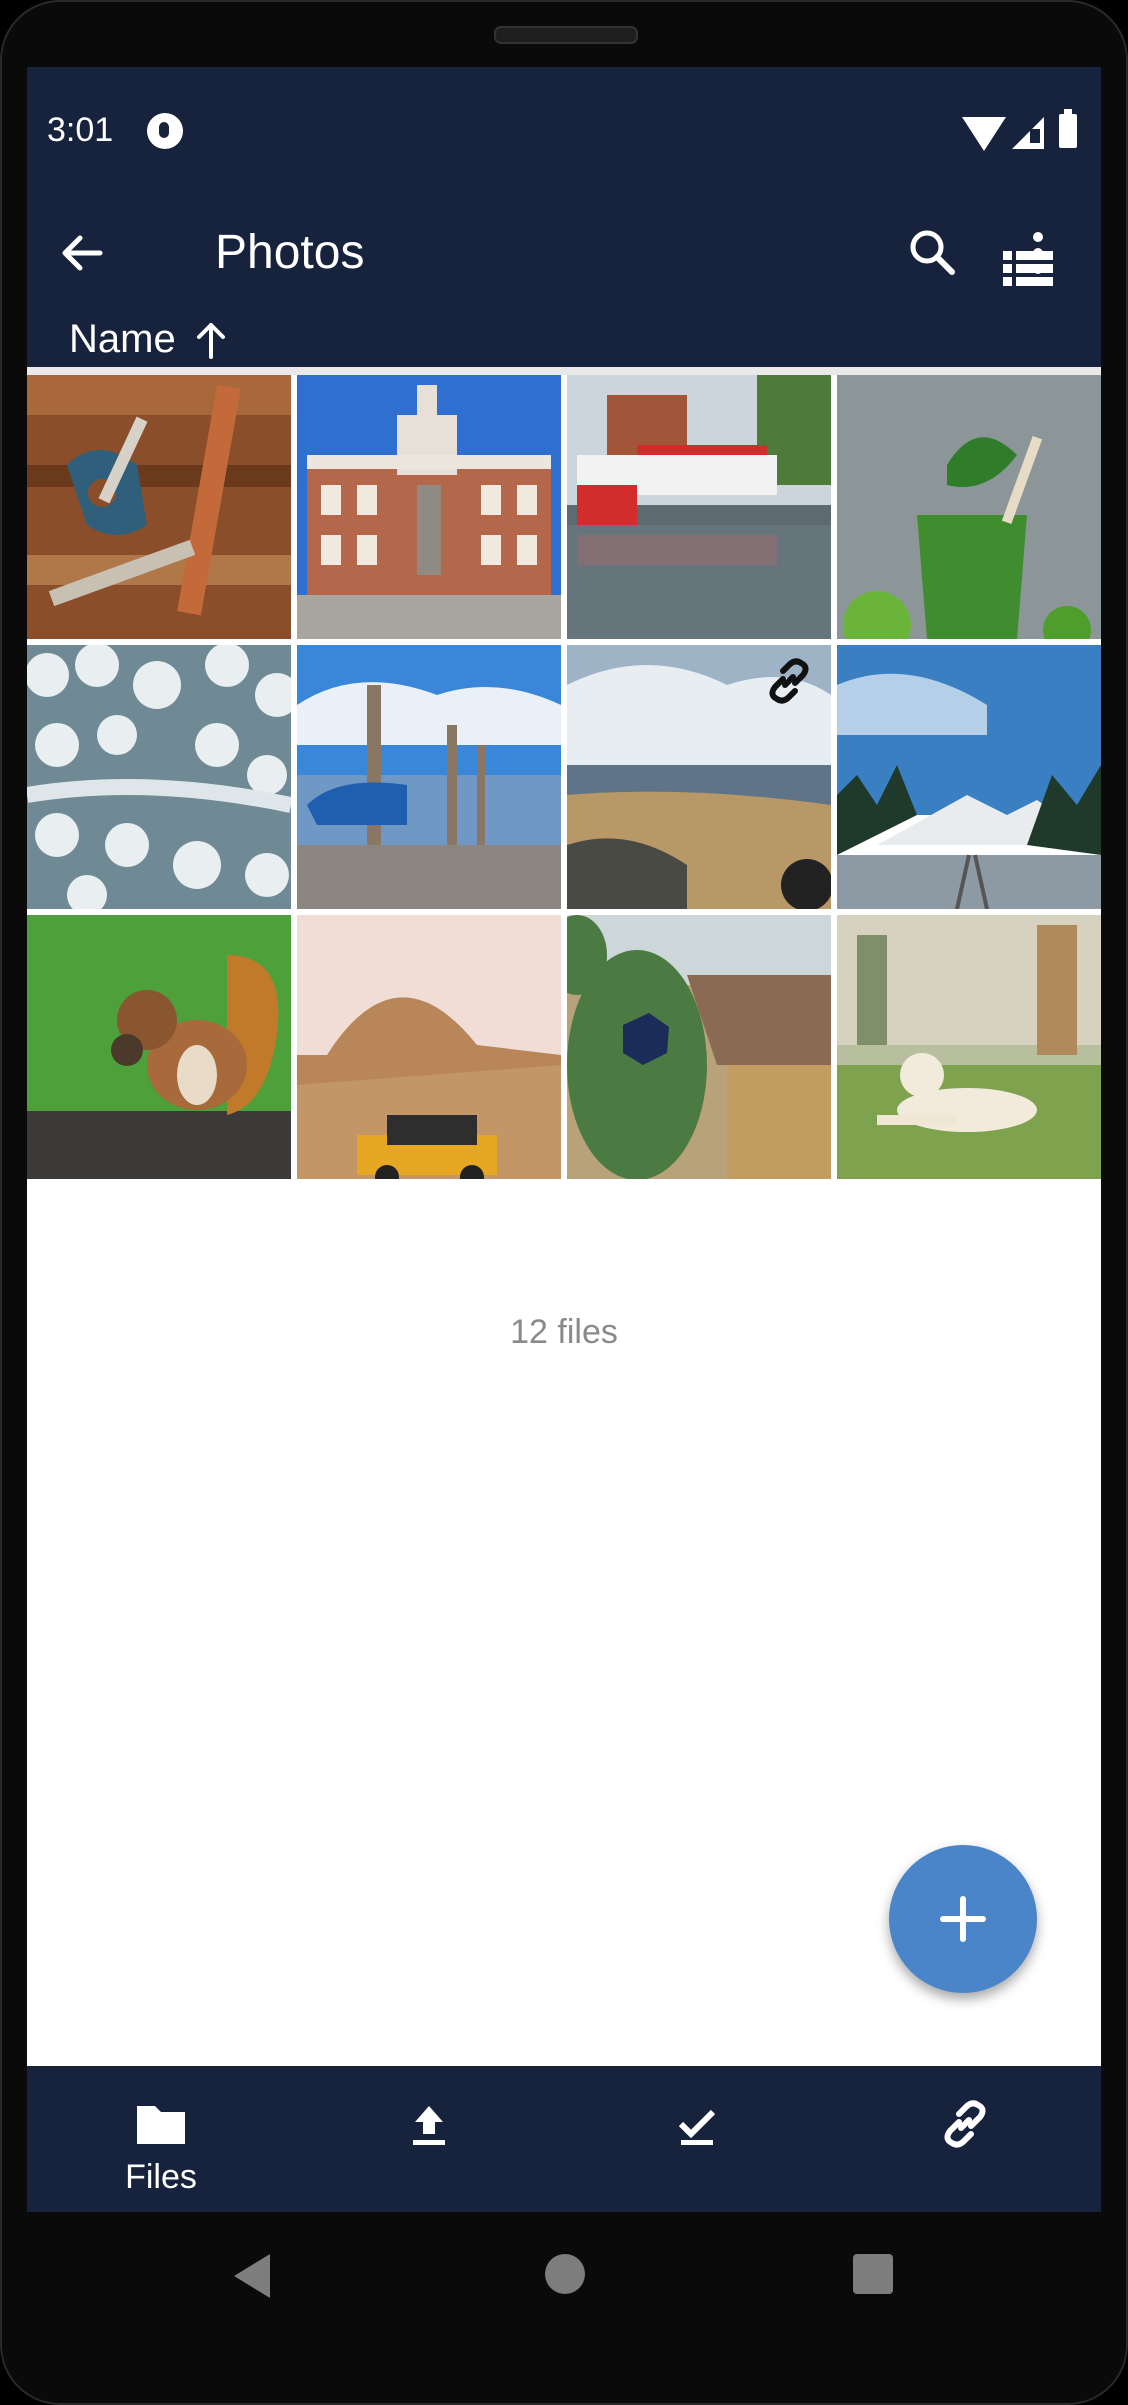 Image resolution: width=1128 pixels, height=2405 pixels. What do you see at coordinates (984, 134) in the screenshot?
I see `wifi-icon` at bounding box center [984, 134].